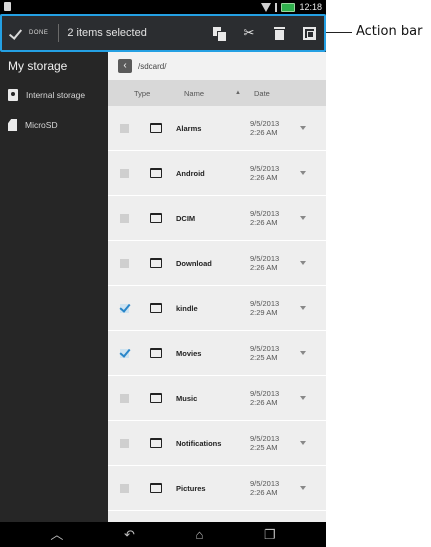  Describe the element at coordinates (152, 66) in the screenshot. I see `current-path: /sdcard/` at that location.